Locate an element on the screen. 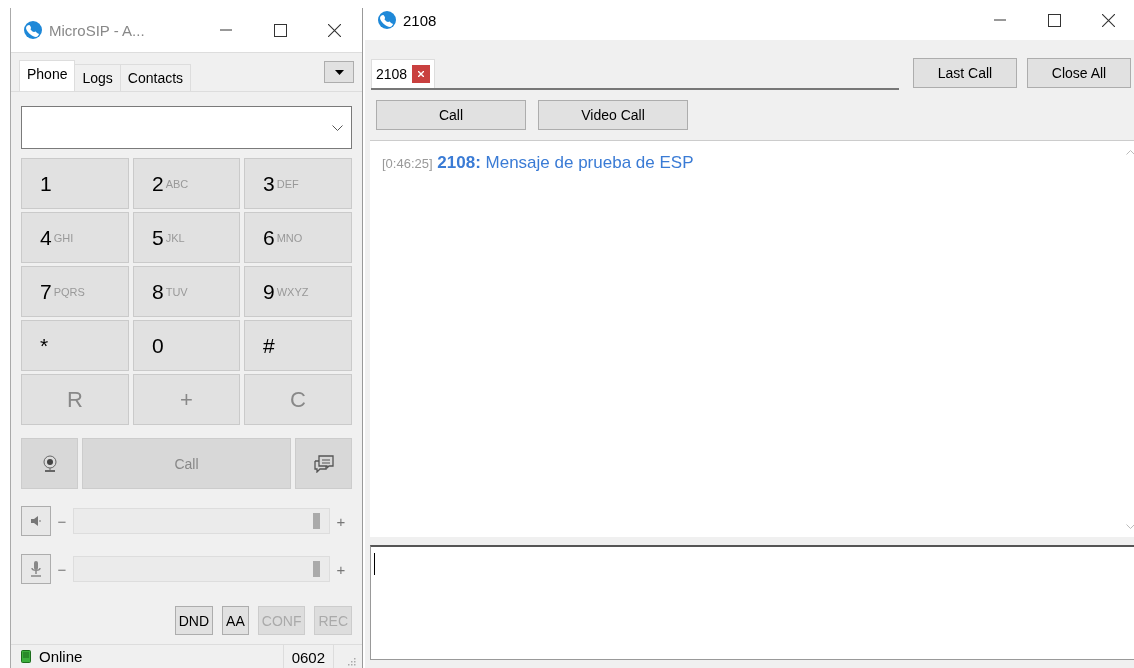  message-input is located at coordinates (752, 602).